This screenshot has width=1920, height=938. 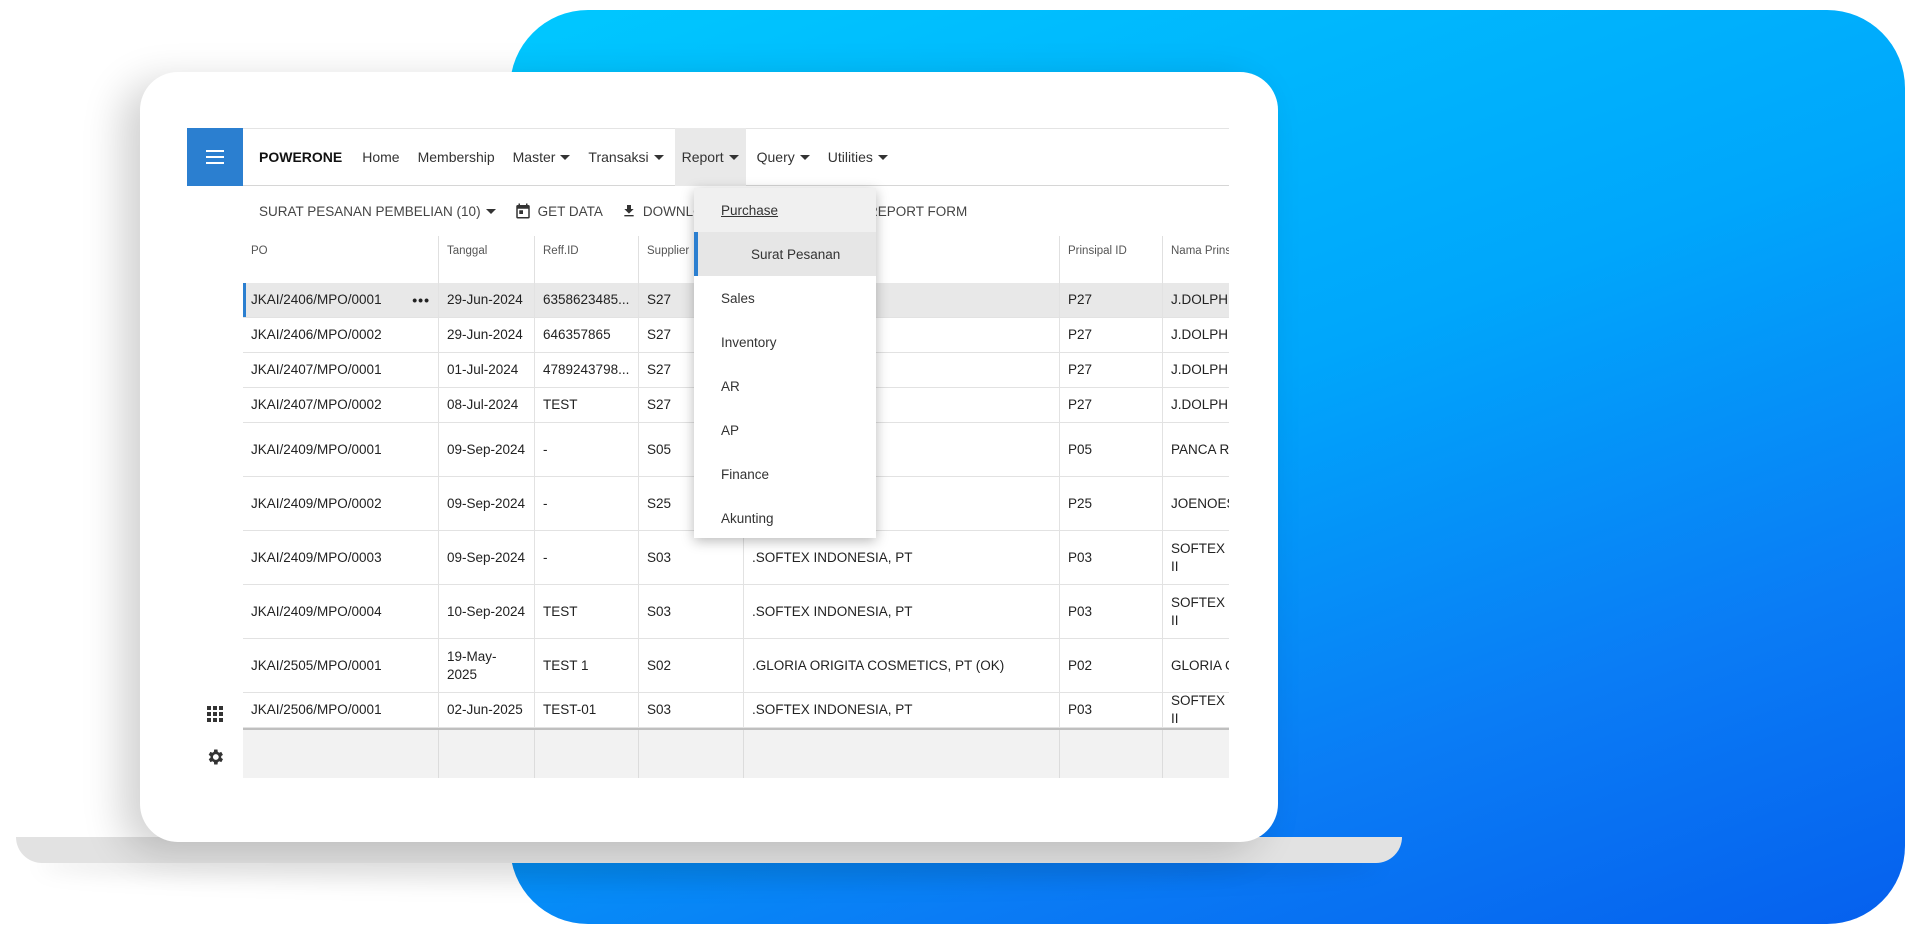 I want to click on nav-query: Query, so click(x=783, y=157).